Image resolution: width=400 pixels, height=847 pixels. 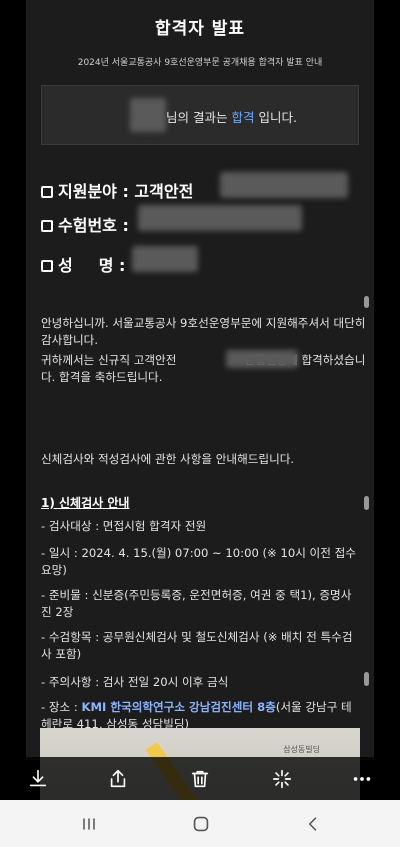 I want to click on field-name: 성명 :, so click(x=83, y=264).